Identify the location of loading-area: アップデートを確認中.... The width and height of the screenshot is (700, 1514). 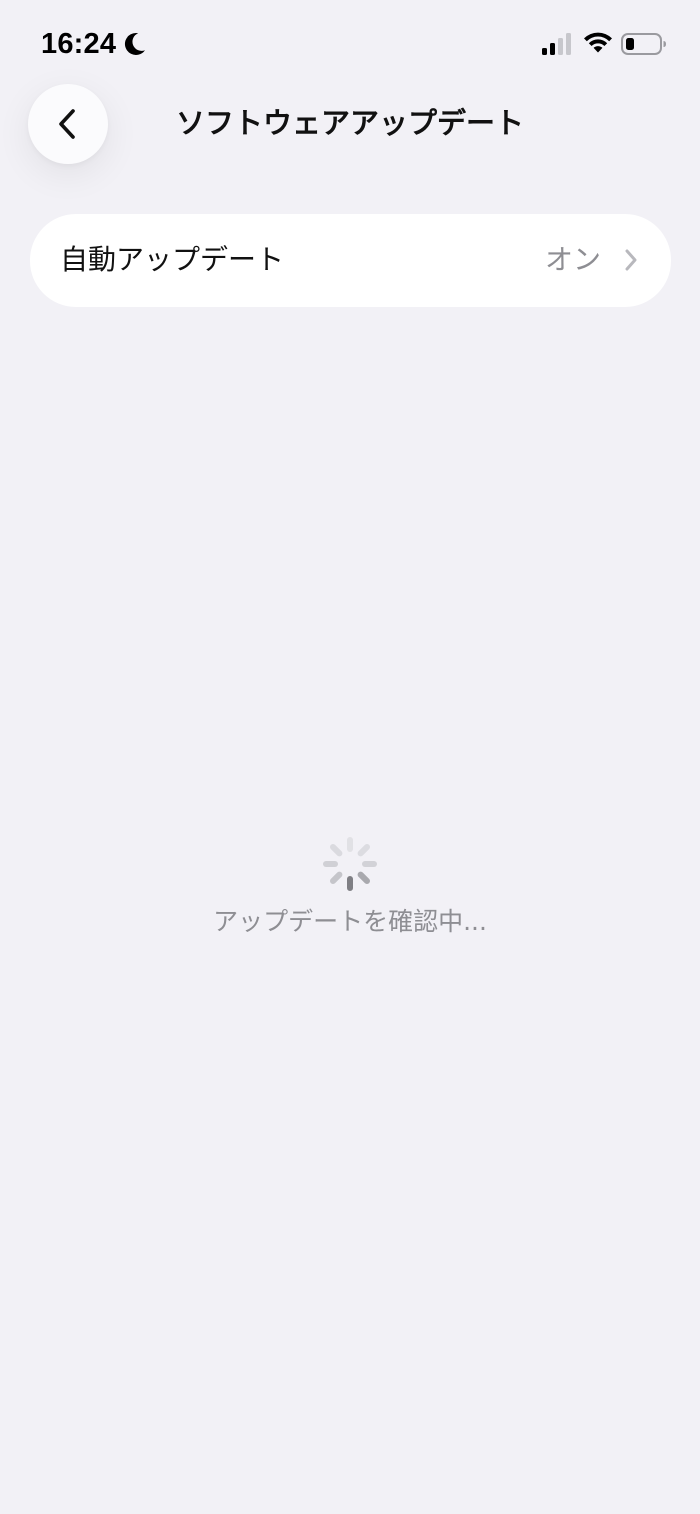
(350, 894).